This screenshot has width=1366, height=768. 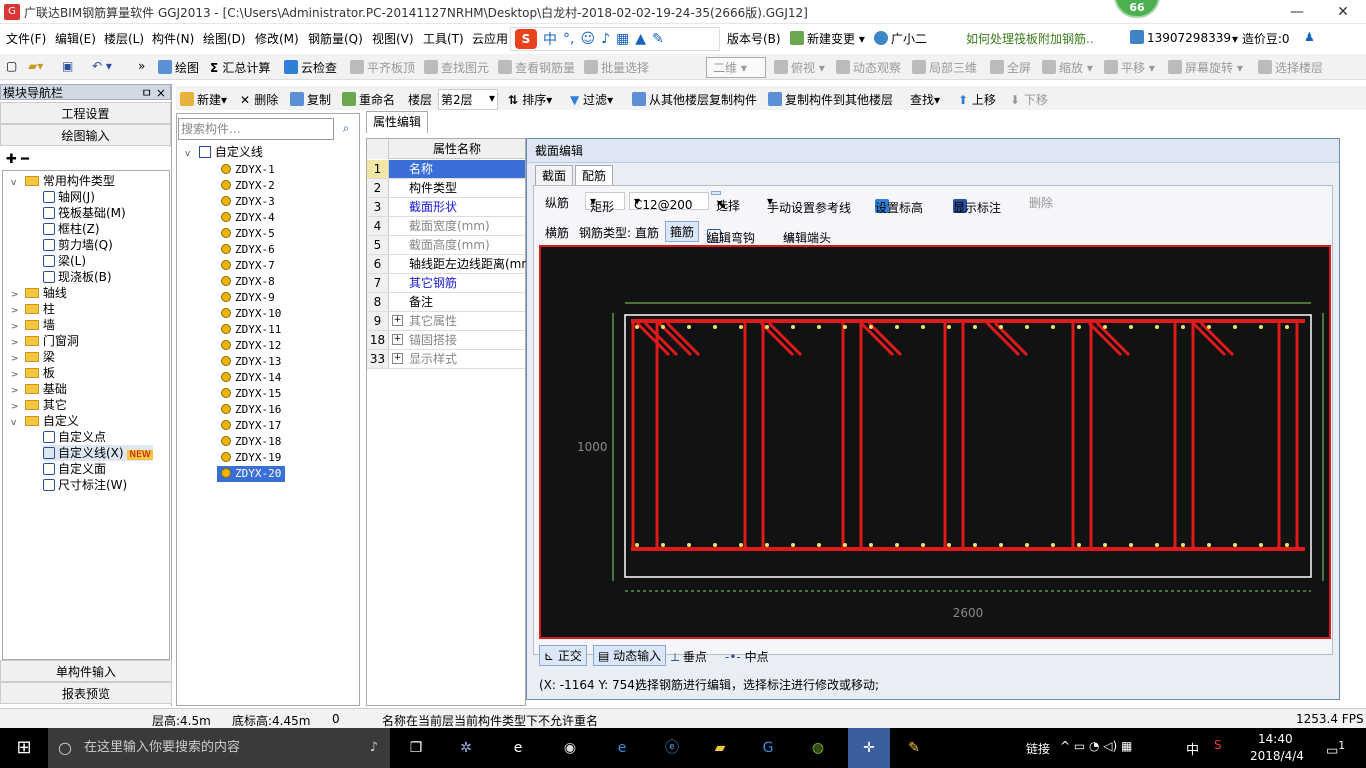 I want to click on search-icon: ⌕, so click(x=346, y=129).